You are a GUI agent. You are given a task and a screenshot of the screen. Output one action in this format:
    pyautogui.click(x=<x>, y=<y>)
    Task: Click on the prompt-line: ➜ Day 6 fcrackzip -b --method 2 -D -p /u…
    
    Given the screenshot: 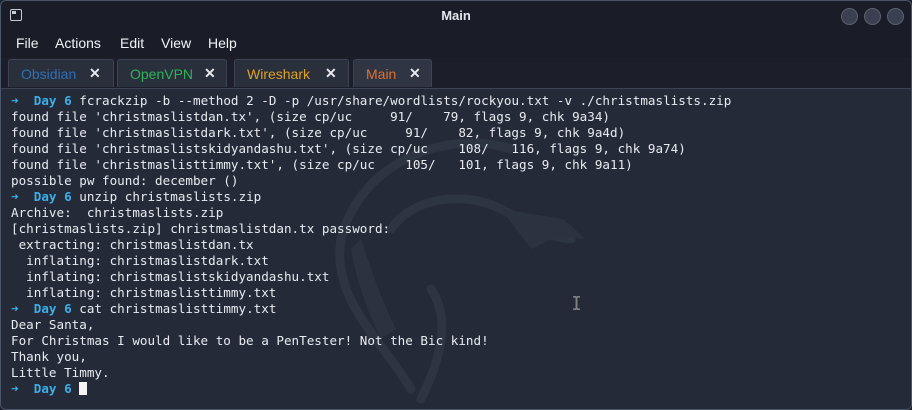 What is the action you would take?
    pyautogui.click(x=371, y=101)
    